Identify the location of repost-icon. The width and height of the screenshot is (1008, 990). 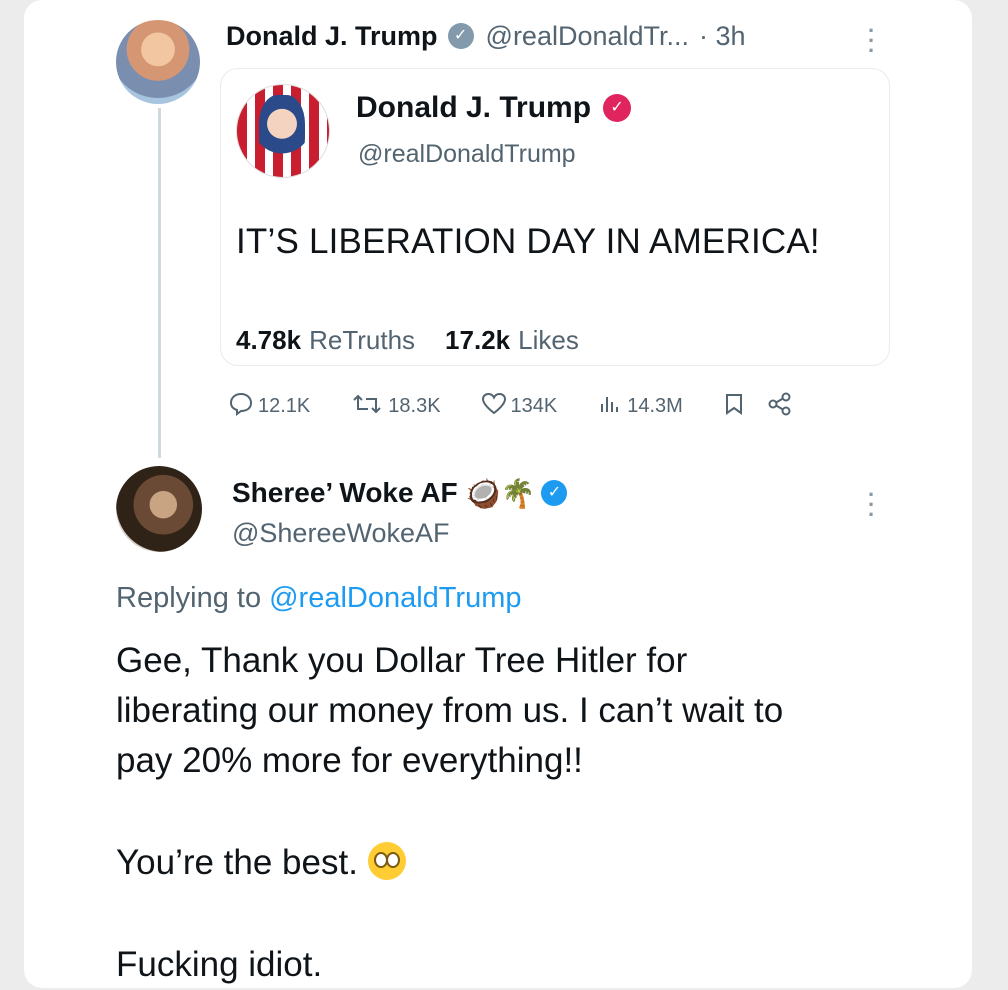
(367, 406).